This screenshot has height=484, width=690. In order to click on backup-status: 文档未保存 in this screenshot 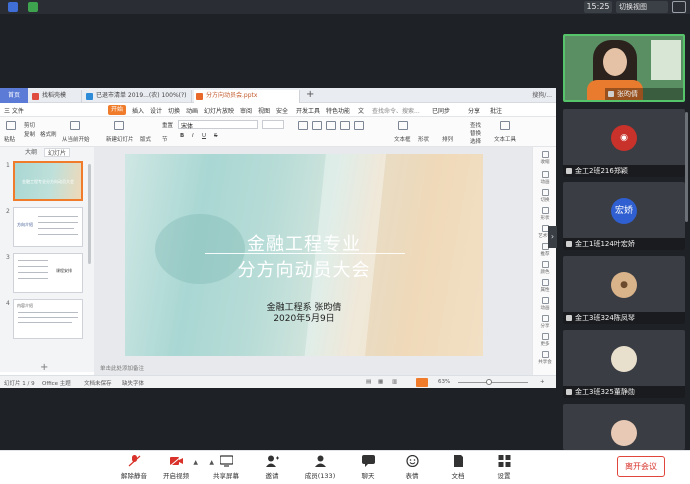, I will do `click(98, 383)`.